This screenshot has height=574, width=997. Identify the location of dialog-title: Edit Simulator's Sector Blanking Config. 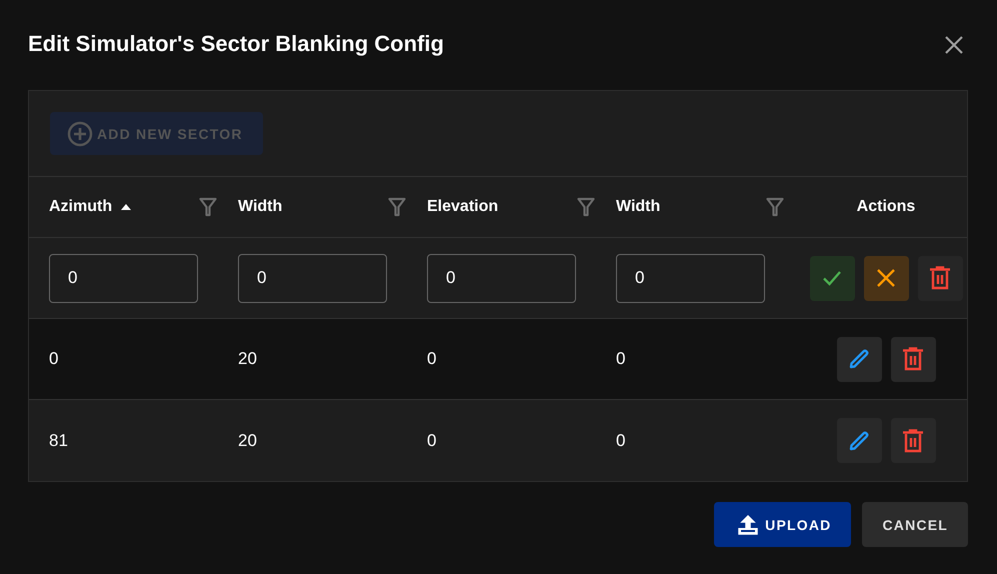
(236, 44).